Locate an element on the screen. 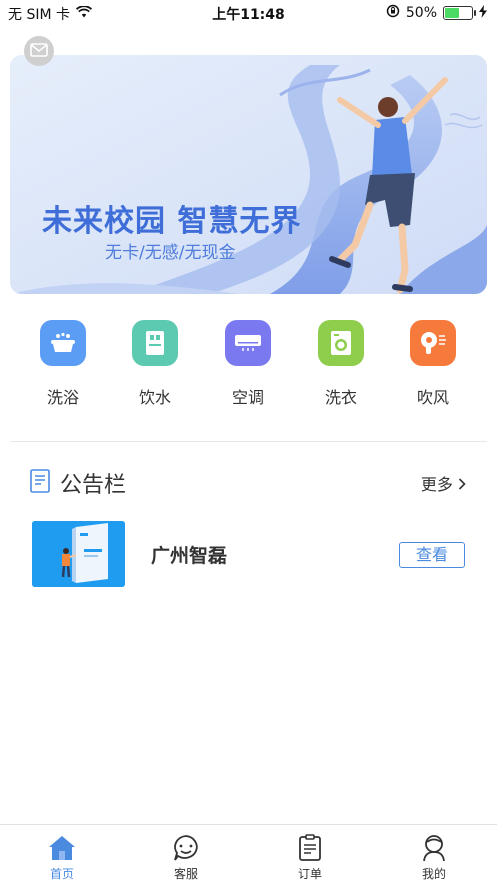 This screenshot has width=497, height=884. tab-customer-service: 客服 is located at coordinates (186, 857).